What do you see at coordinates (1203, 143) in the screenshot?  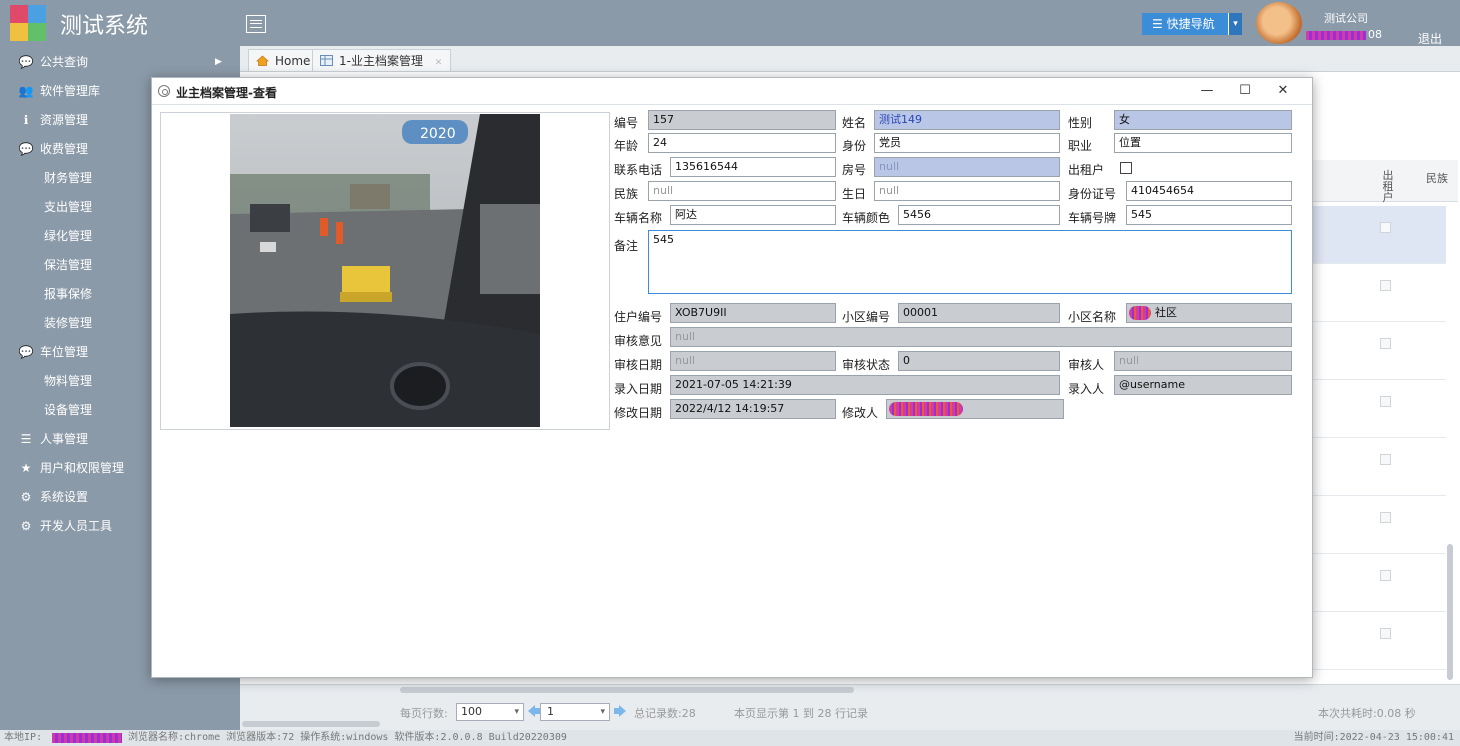 I see `job-field: 位置` at bounding box center [1203, 143].